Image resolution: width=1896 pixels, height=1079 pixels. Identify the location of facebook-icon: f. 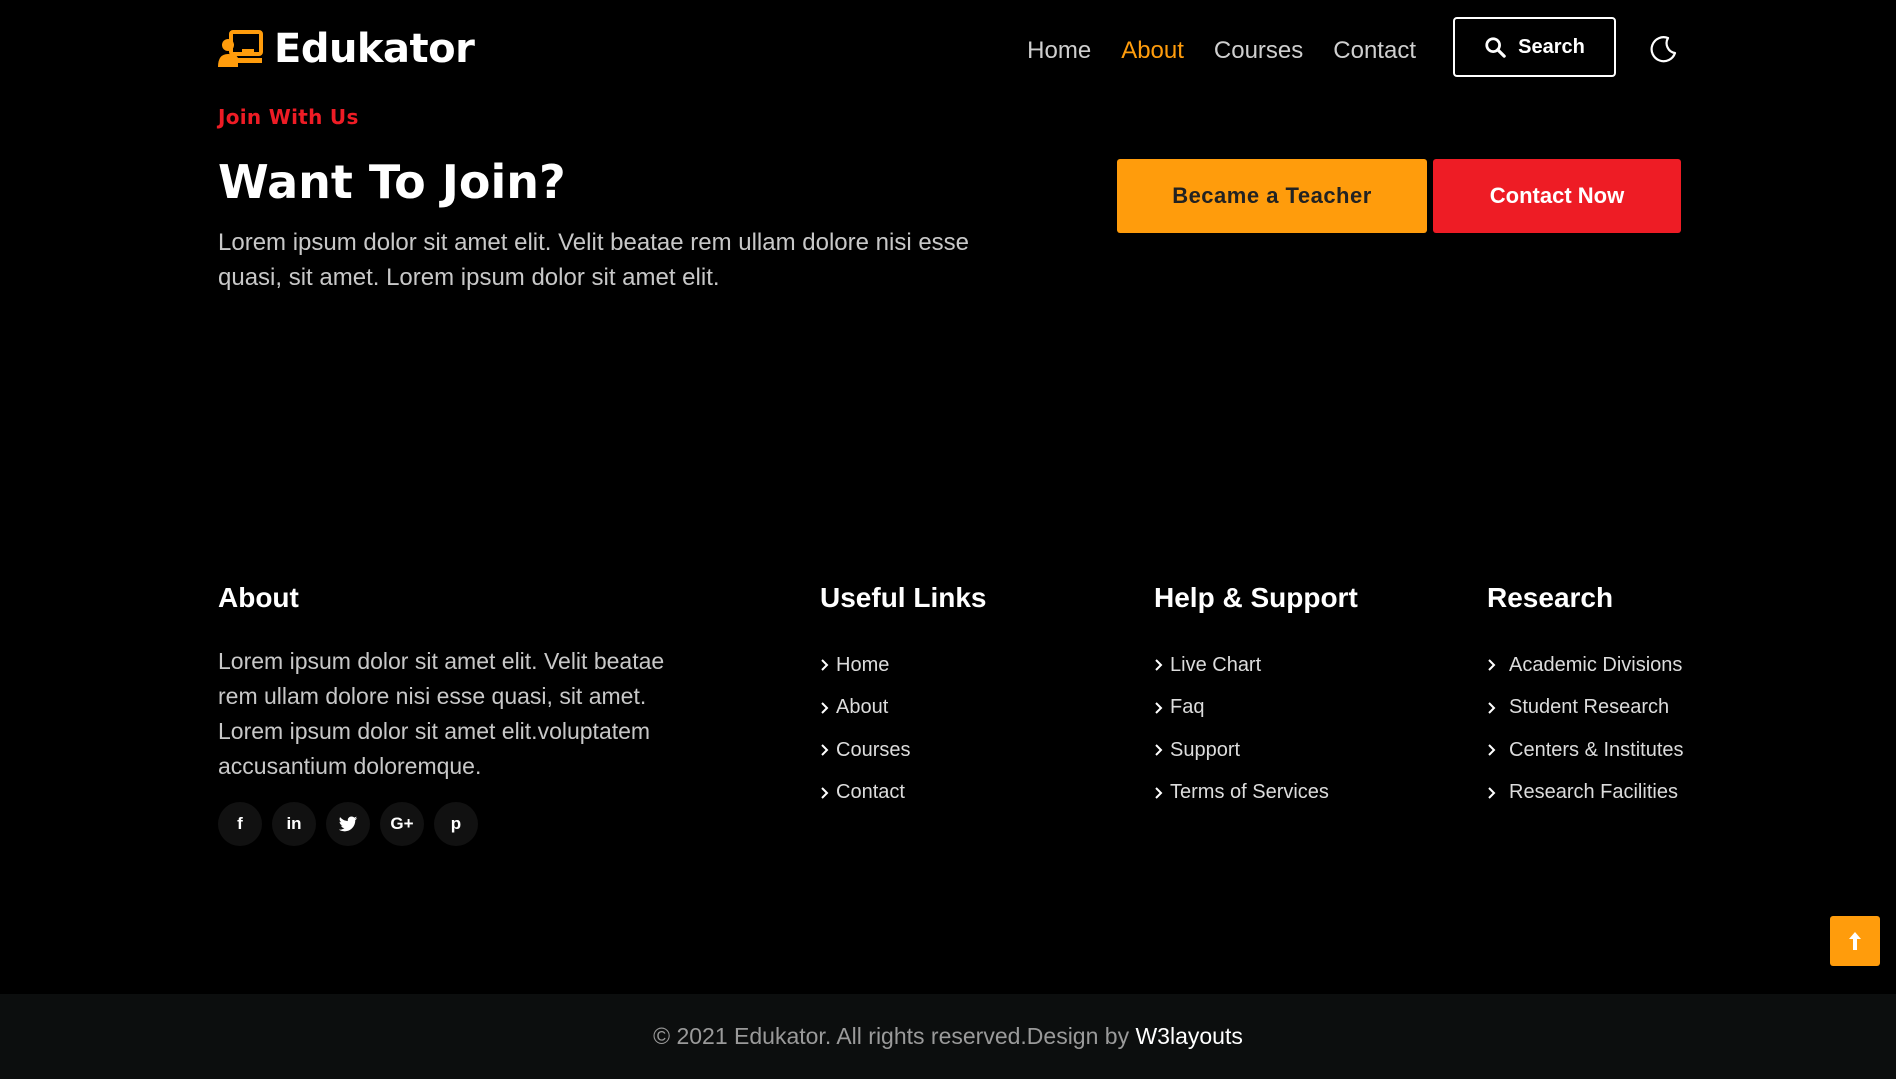
(240, 824).